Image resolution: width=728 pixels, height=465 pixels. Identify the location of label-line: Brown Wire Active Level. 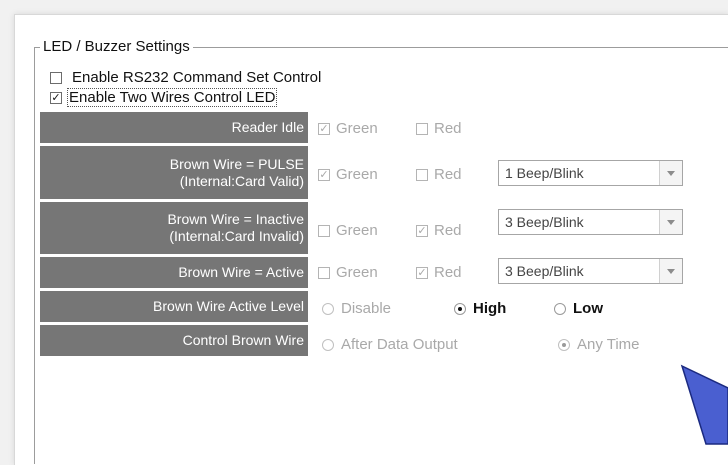
(228, 306).